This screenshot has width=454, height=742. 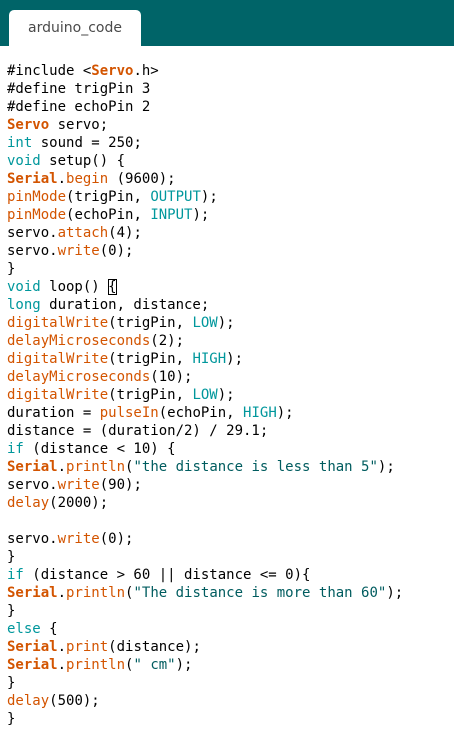 I want to click on code-line: void loop() {, so click(x=205, y=287).